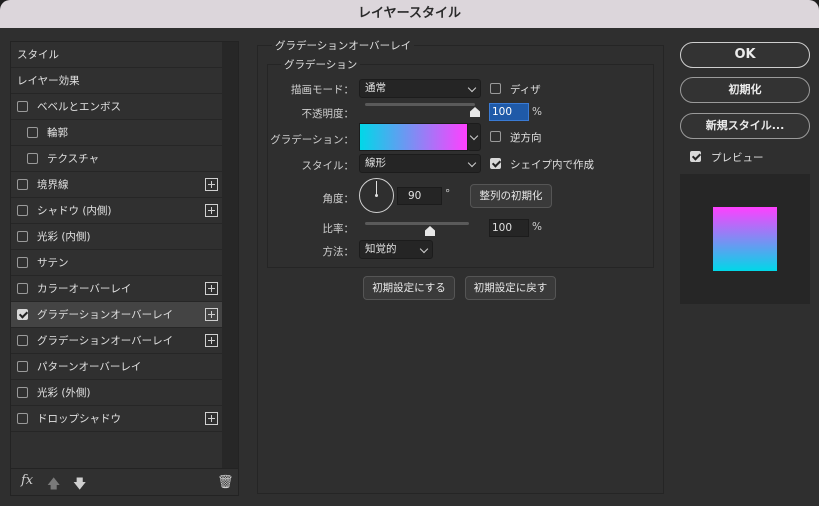  What do you see at coordinates (84, 289) in the screenshot?
I see `sidebar-item-label: カラーオーバーレイ` at bounding box center [84, 289].